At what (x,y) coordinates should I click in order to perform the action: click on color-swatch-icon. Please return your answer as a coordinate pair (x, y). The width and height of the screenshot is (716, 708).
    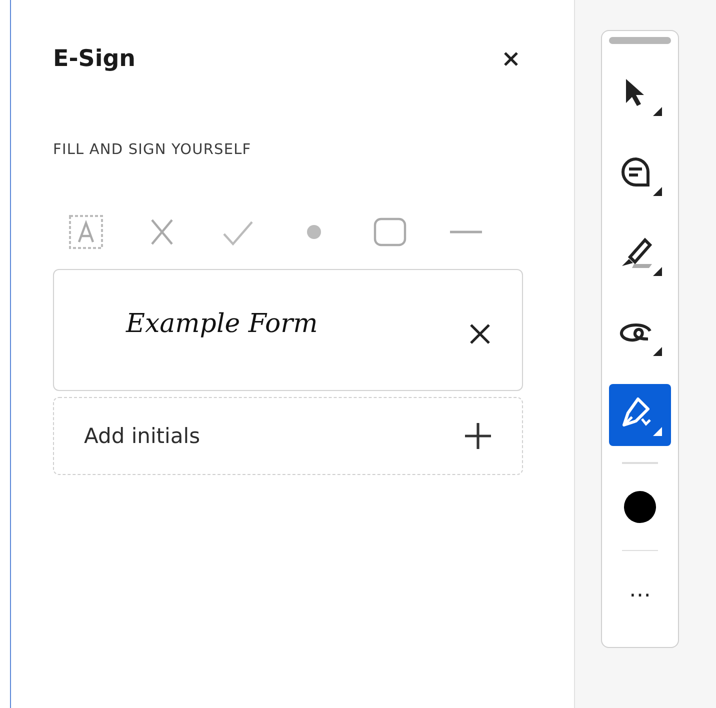
    Looking at the image, I should click on (640, 507).